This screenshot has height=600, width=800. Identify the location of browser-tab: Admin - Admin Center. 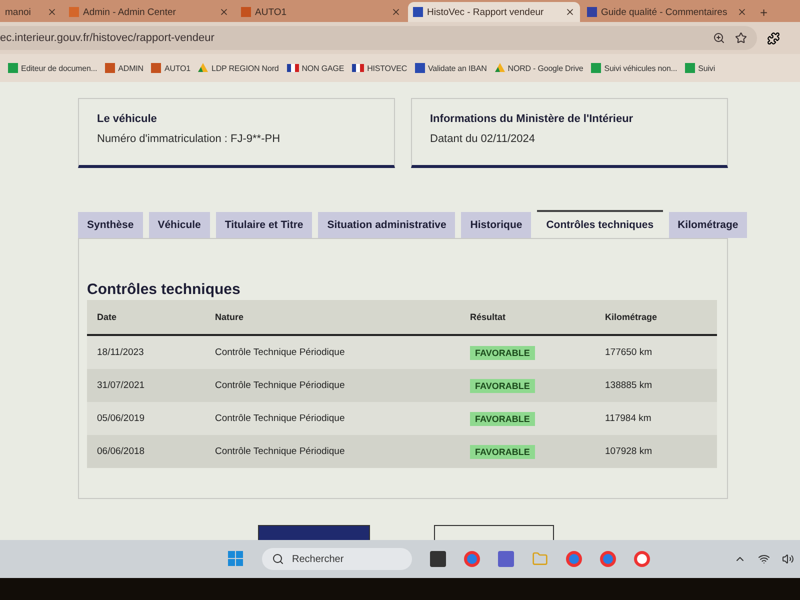
(149, 12).